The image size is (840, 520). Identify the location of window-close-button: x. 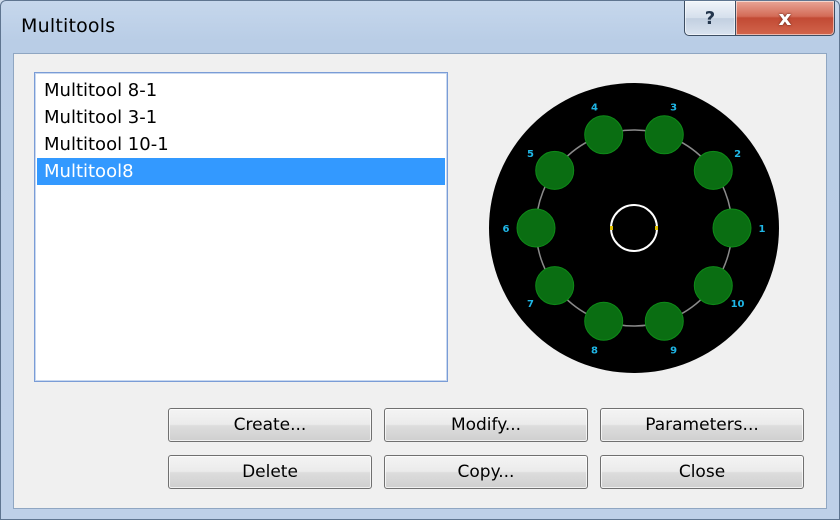
(785, 18).